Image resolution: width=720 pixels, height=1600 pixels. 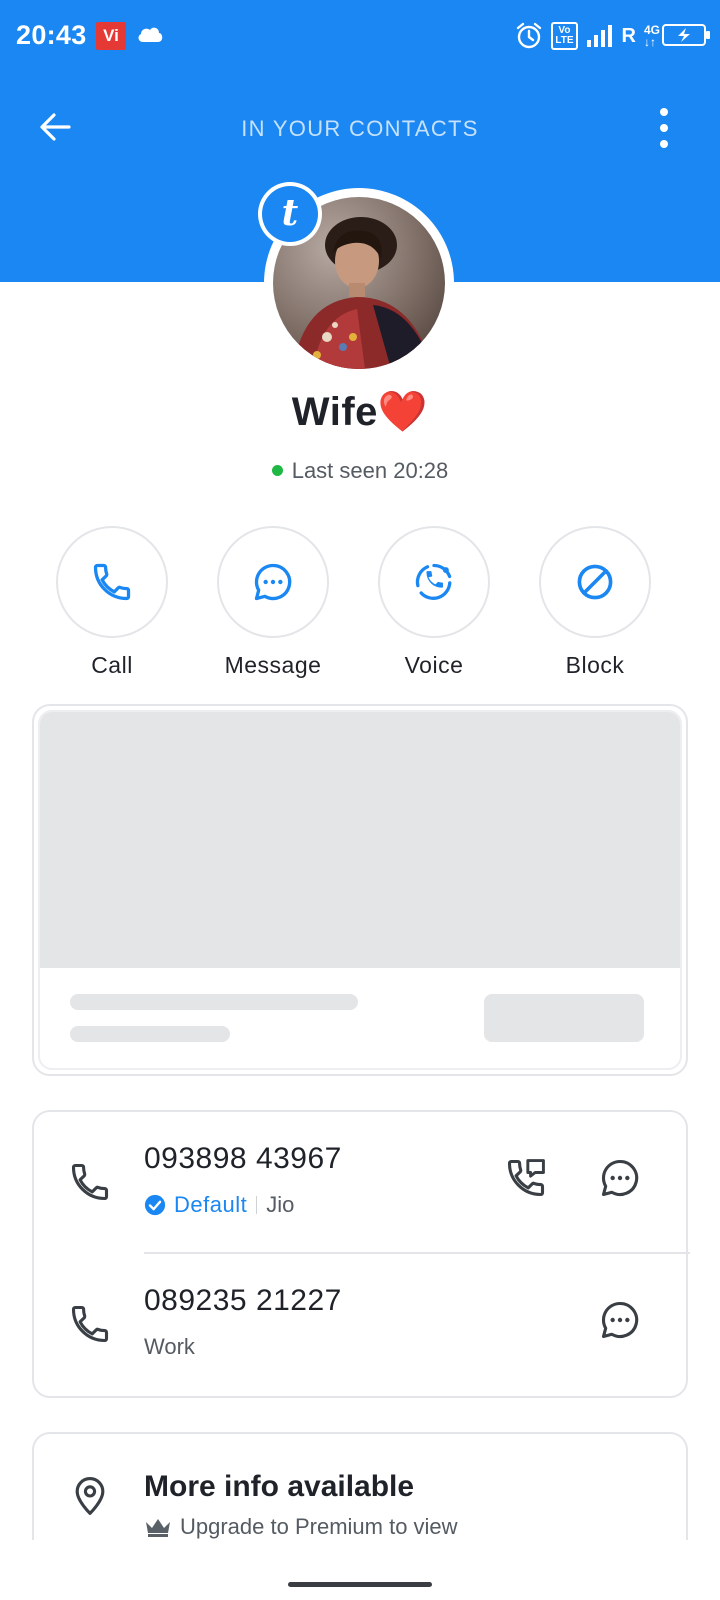 What do you see at coordinates (360, 36) in the screenshot?
I see `status-bar: 20:43 Vi Vo LTE R 4G ↓↑` at bounding box center [360, 36].